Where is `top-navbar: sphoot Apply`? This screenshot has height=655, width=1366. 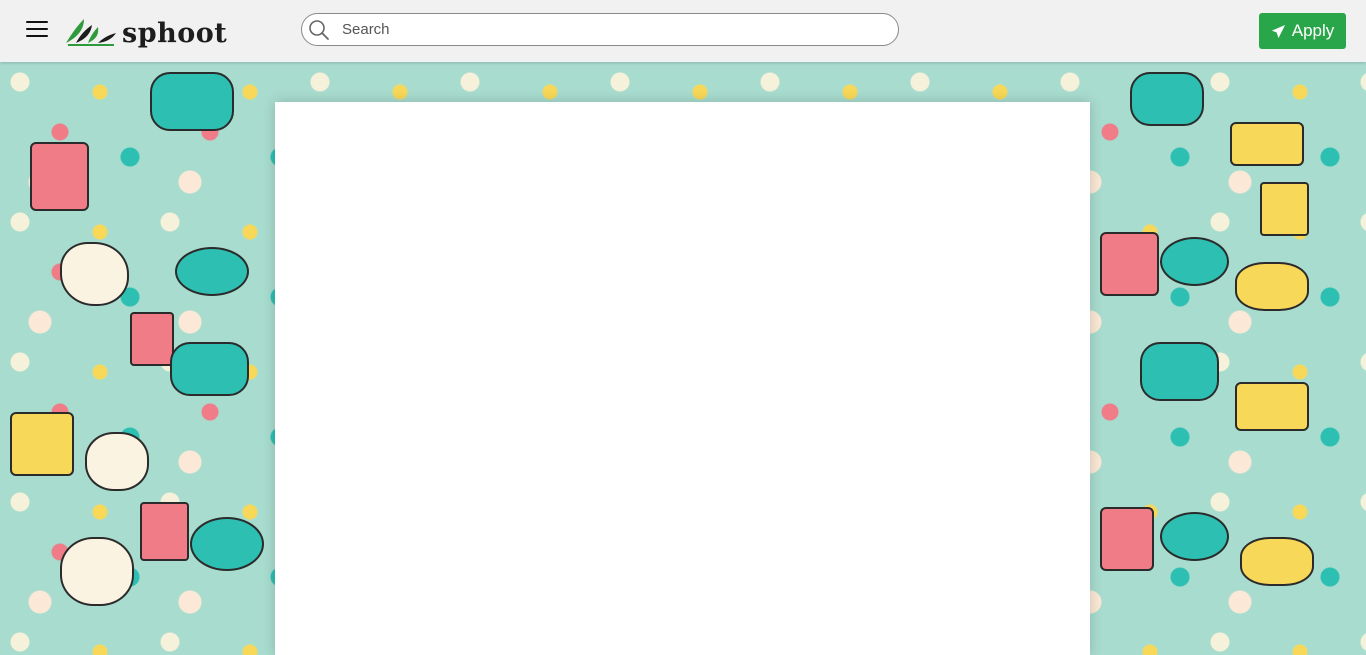 top-navbar: sphoot Apply is located at coordinates (683, 31).